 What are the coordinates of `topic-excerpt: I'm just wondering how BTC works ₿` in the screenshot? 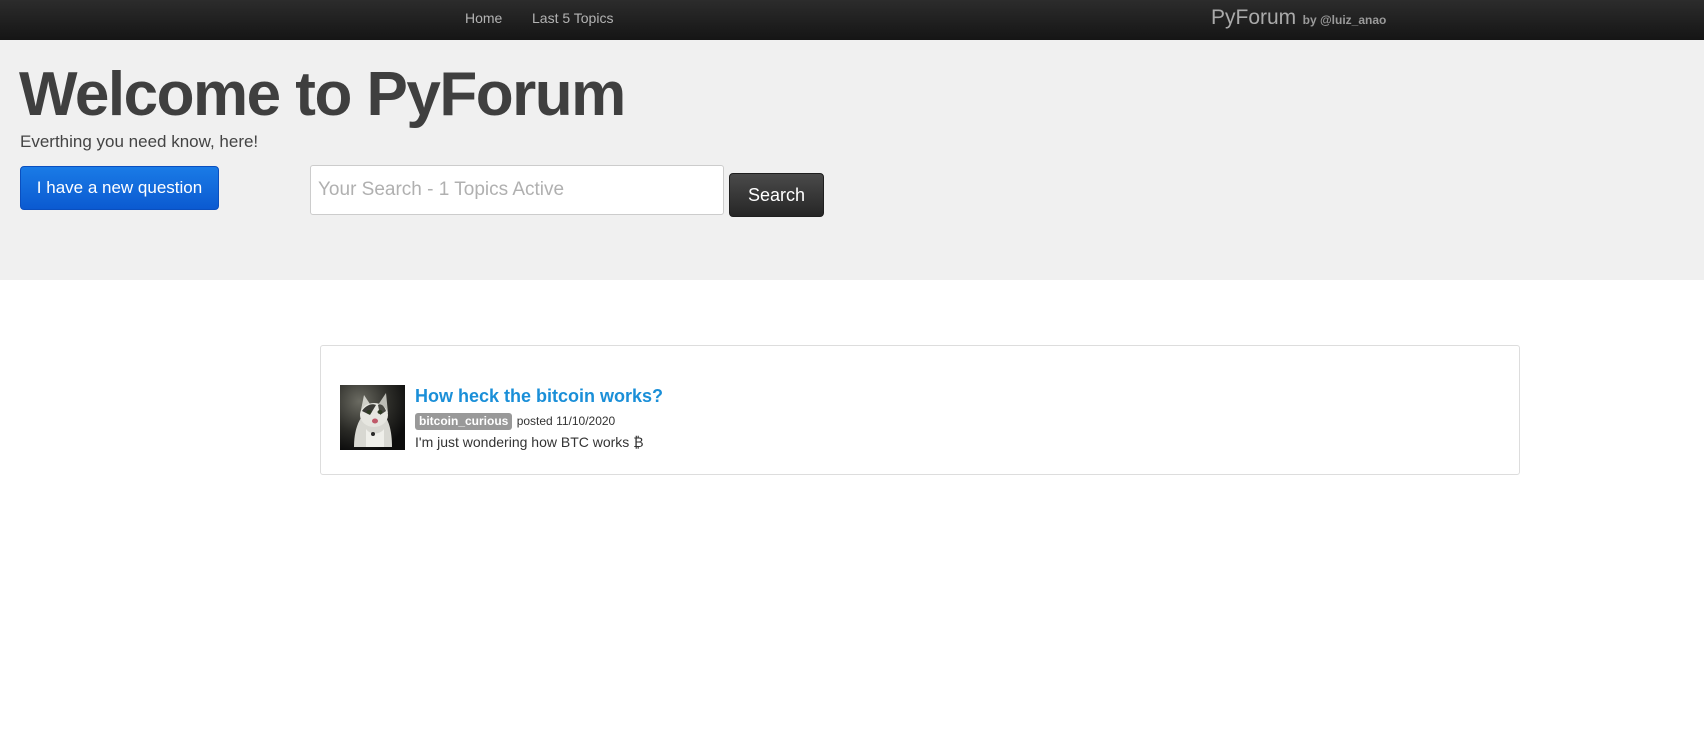 It's located at (529, 442).